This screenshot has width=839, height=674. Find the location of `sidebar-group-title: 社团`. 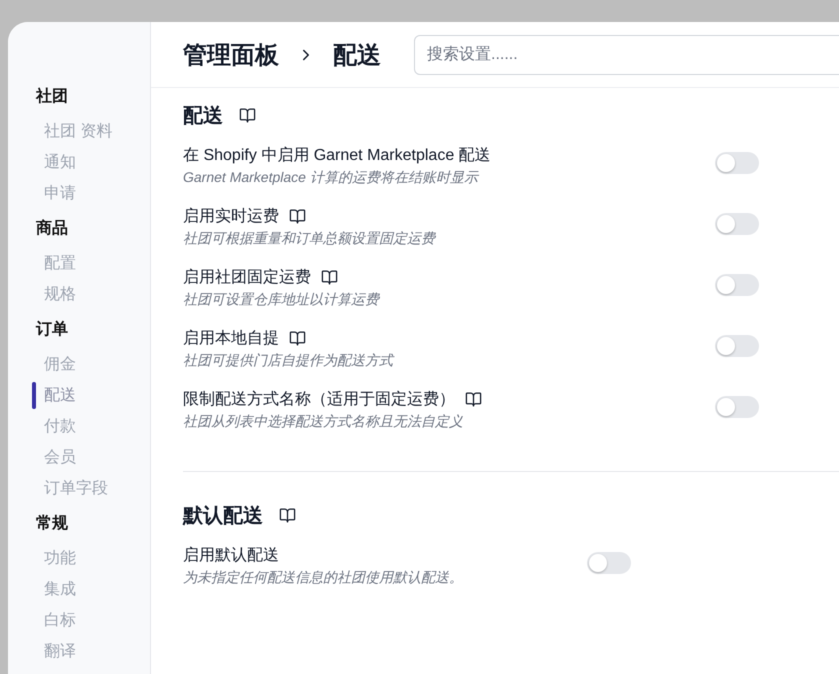

sidebar-group-title: 社团 is located at coordinates (51, 96).